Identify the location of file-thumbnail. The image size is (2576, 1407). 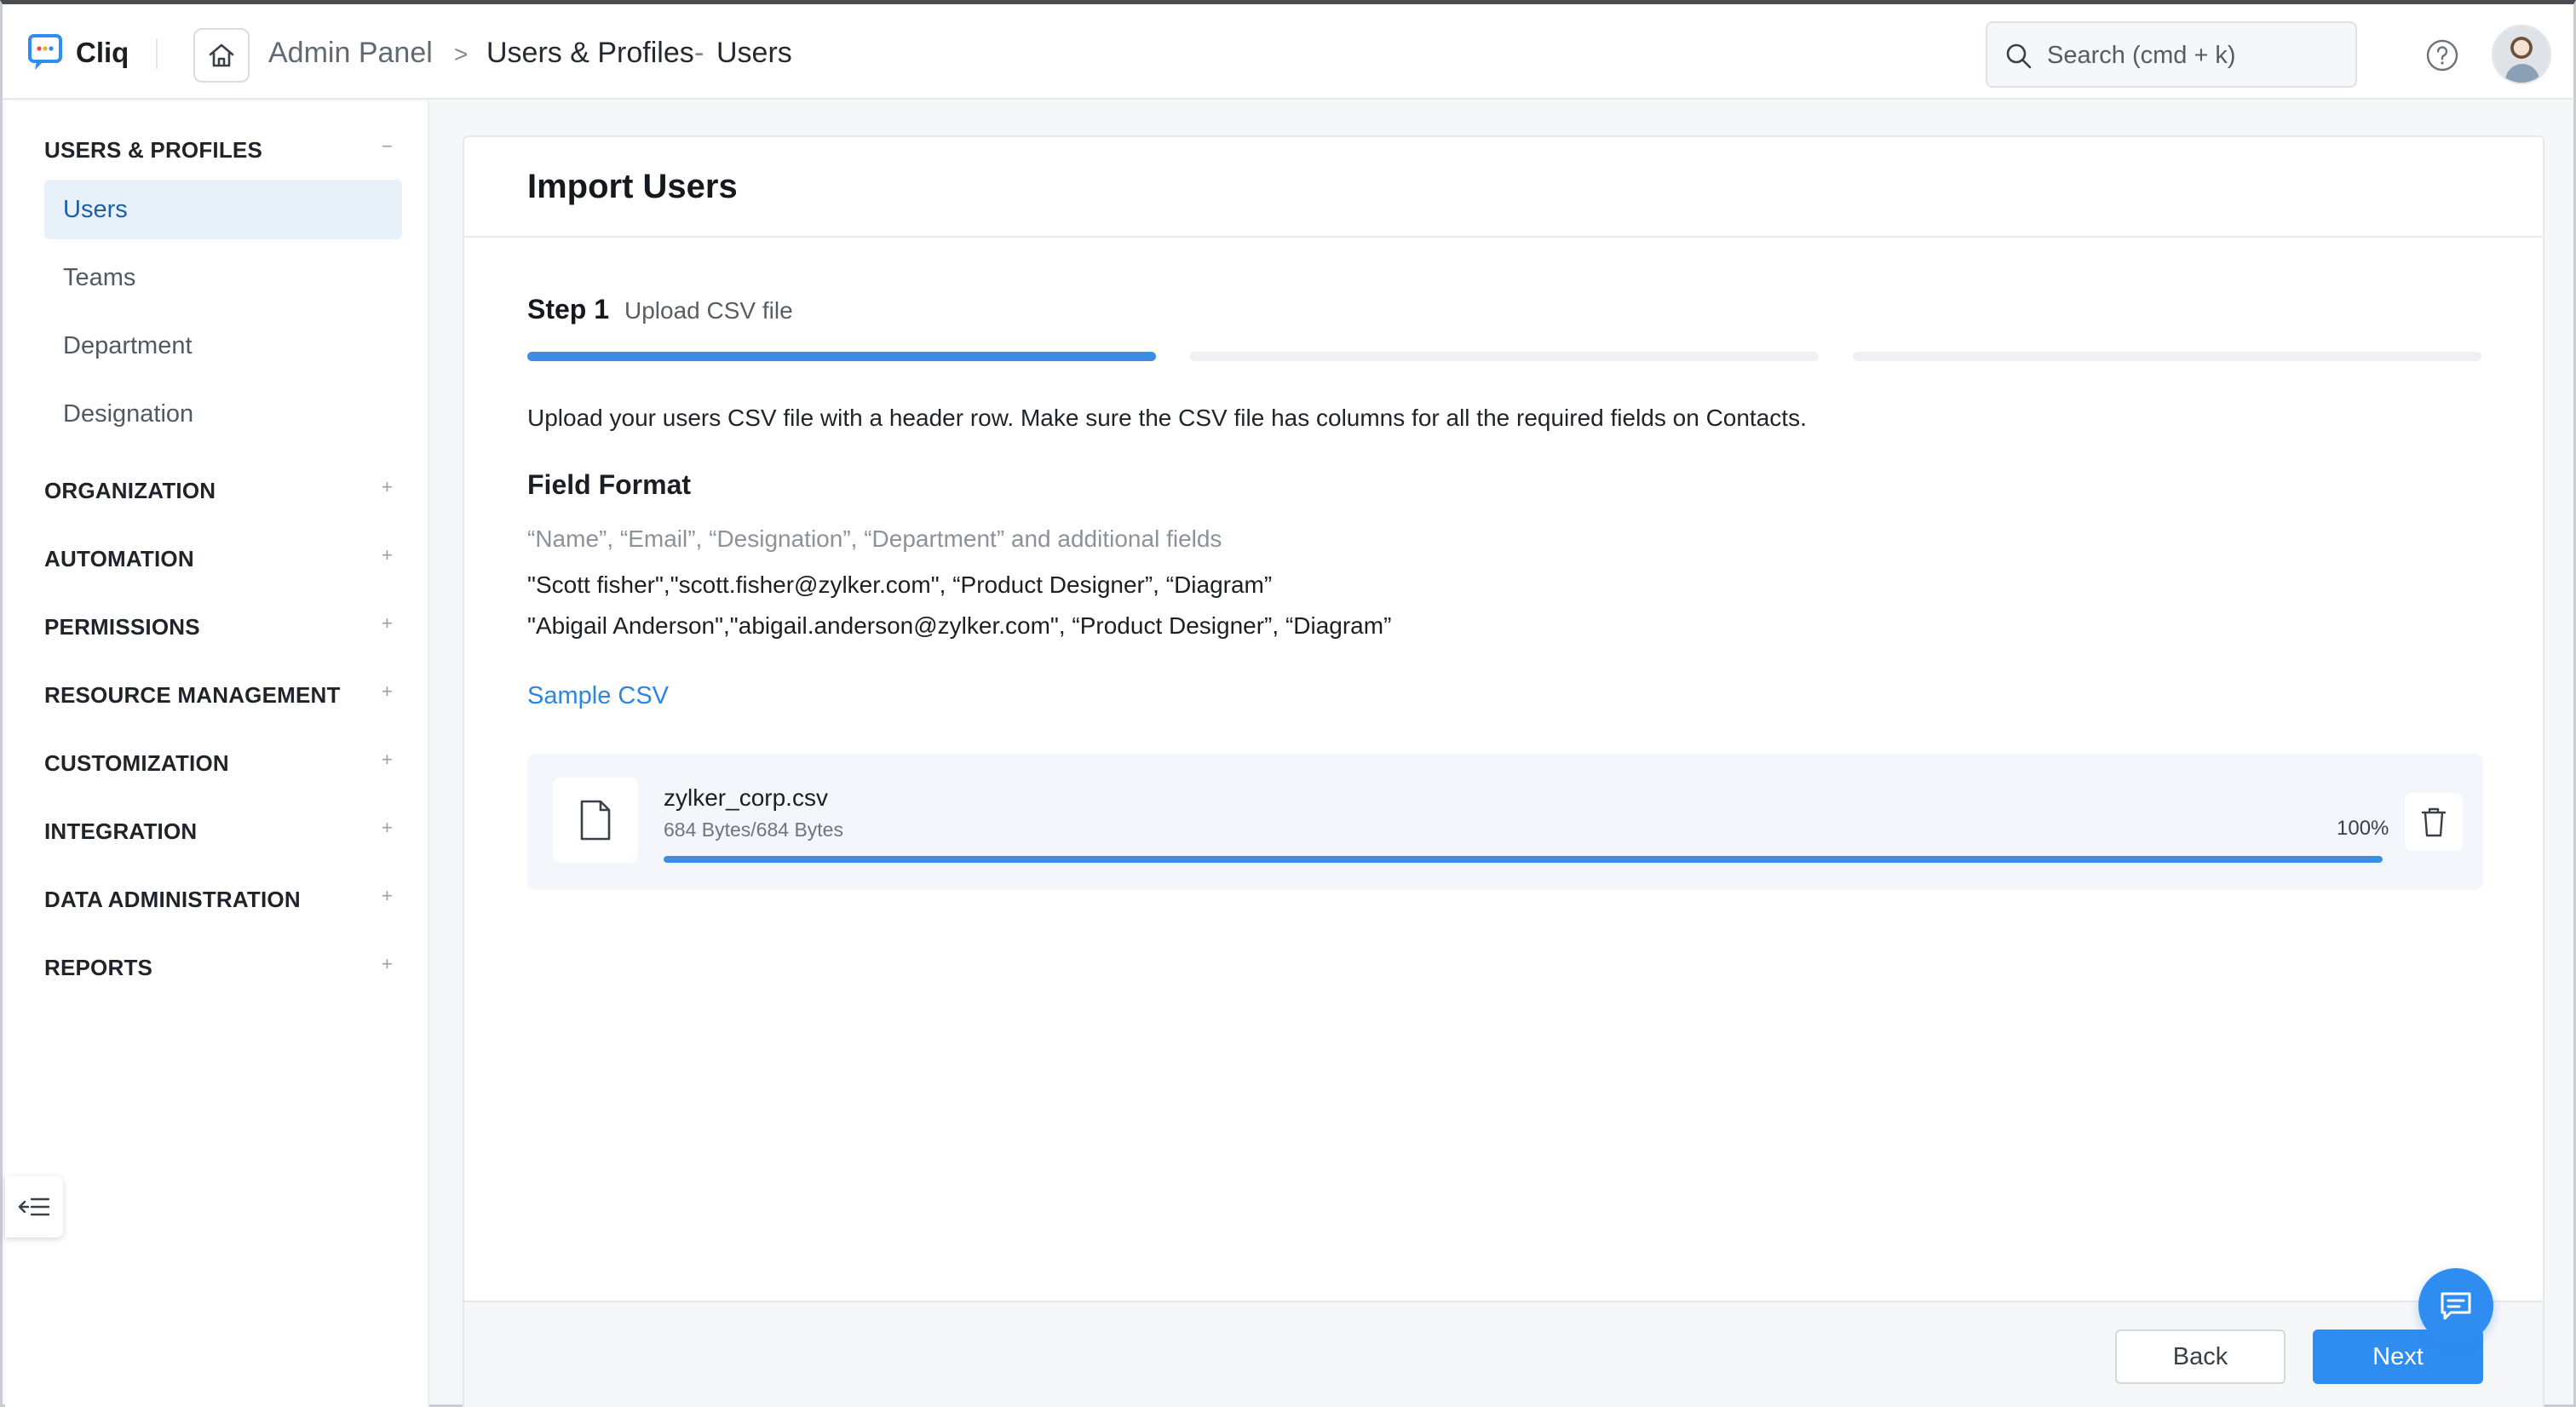
(595, 820).